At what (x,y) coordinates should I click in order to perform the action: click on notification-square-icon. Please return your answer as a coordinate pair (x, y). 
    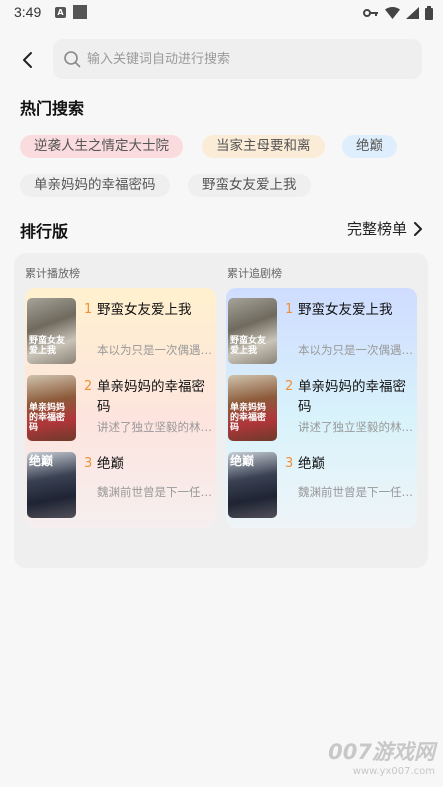
    Looking at the image, I should click on (80, 12).